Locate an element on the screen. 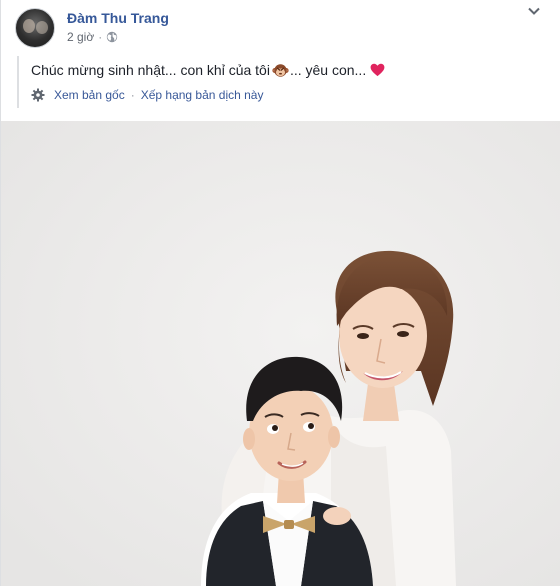 The height and width of the screenshot is (586, 560). post-header: Đàm Thu Trang 2 giờ · is located at coordinates (92, 29).